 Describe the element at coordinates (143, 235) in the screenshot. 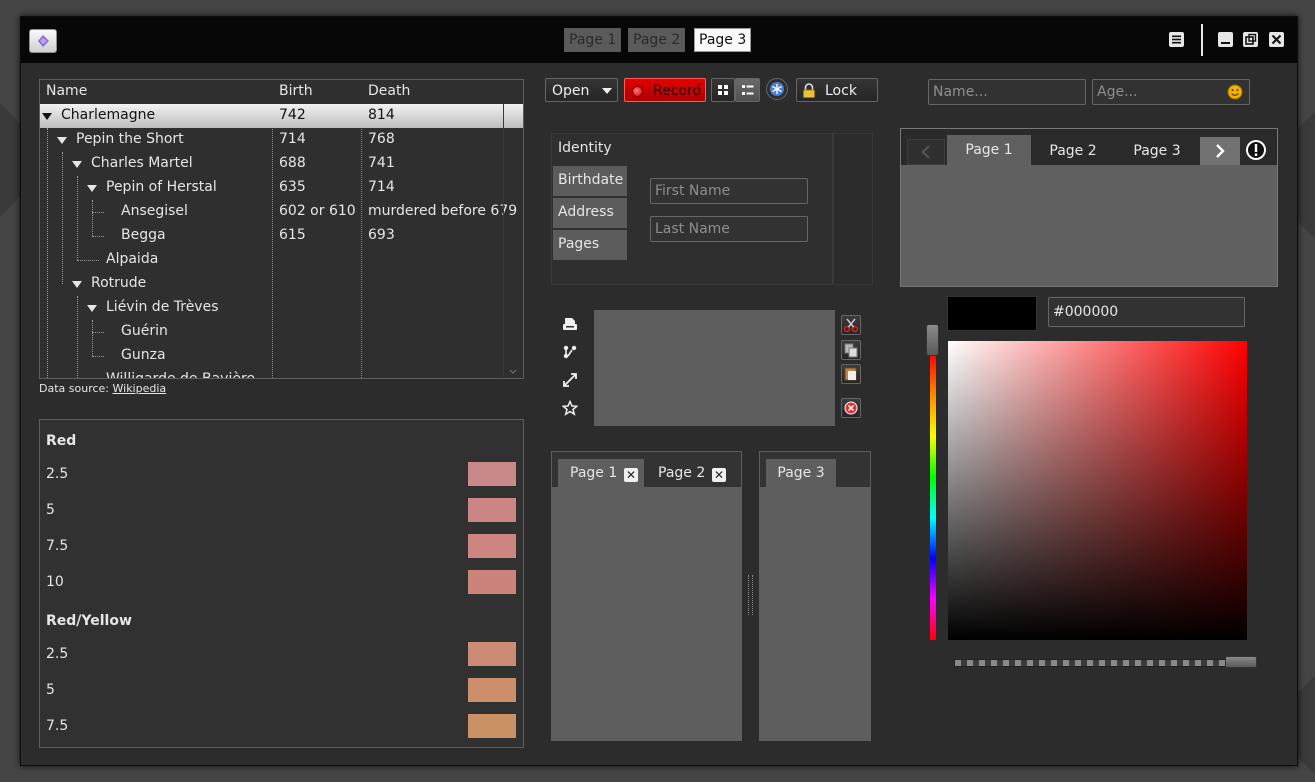

I see `tree-cell-name: Begga` at that location.